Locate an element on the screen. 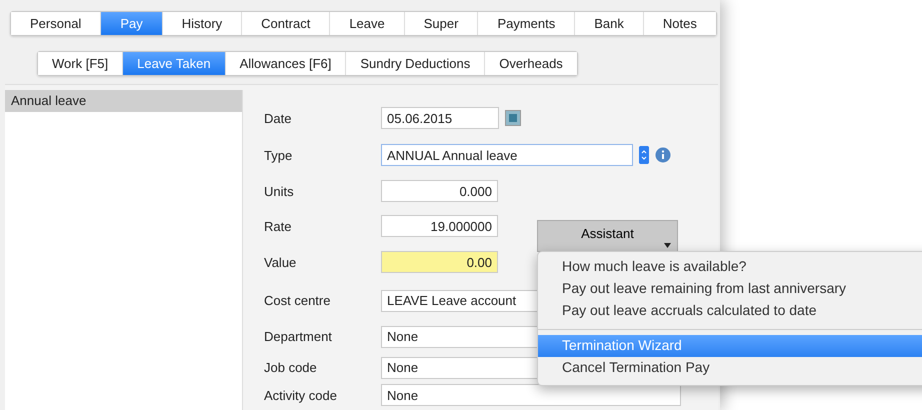 This screenshot has width=922, height=410. tab: Work [F5] is located at coordinates (80, 63).